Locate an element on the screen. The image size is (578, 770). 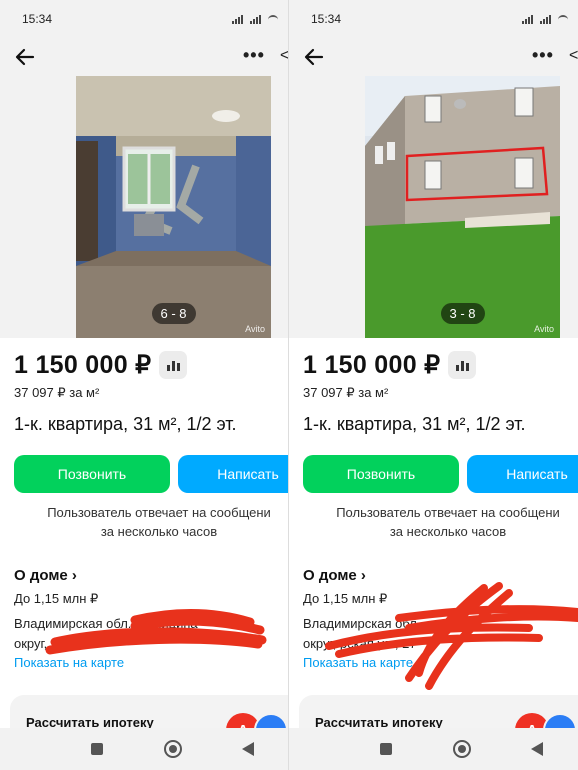
listing-photo: 6 - 8 Avito is located at coordinates (173, 207).